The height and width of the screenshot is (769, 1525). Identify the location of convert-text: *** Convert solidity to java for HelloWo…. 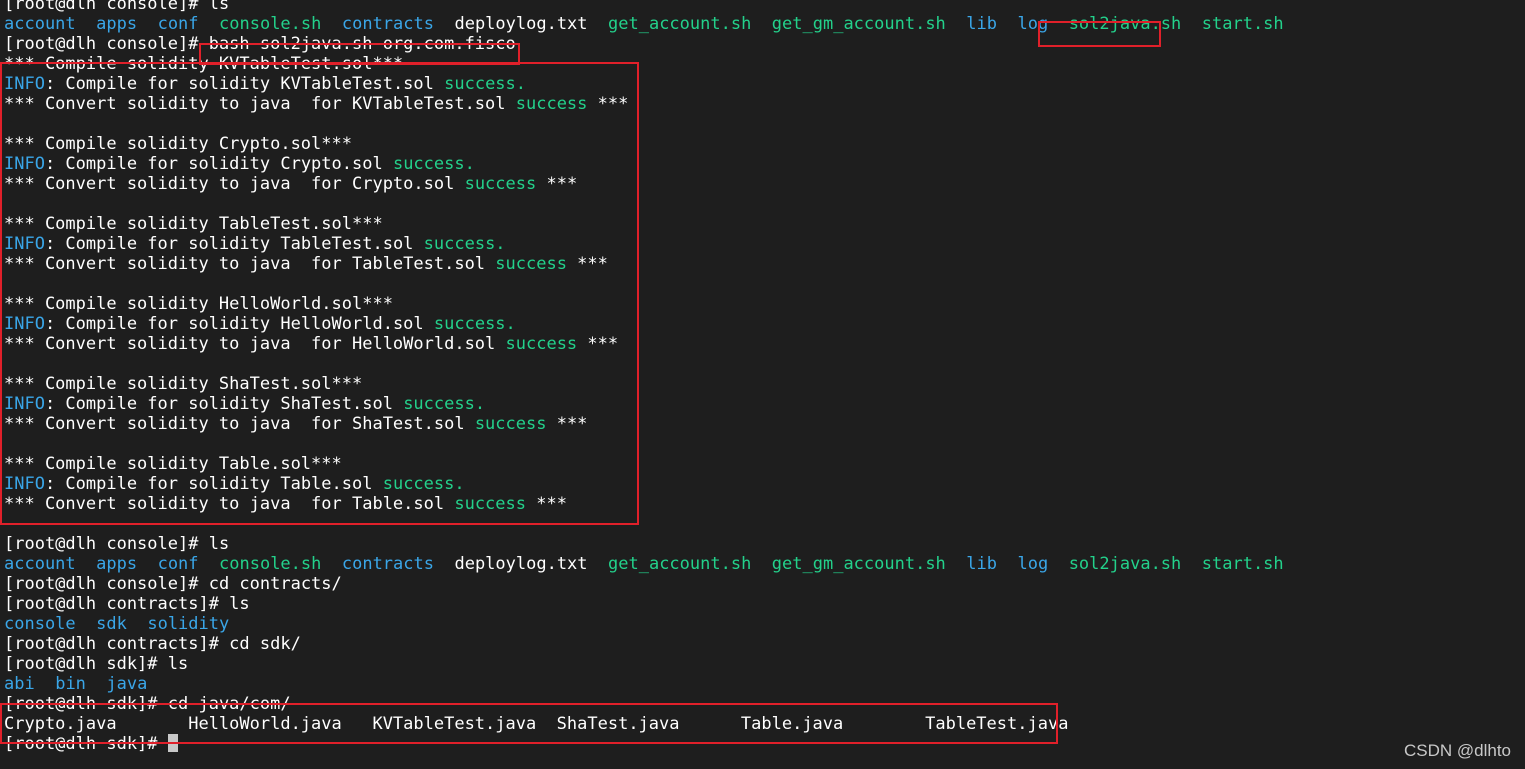
(255, 344).